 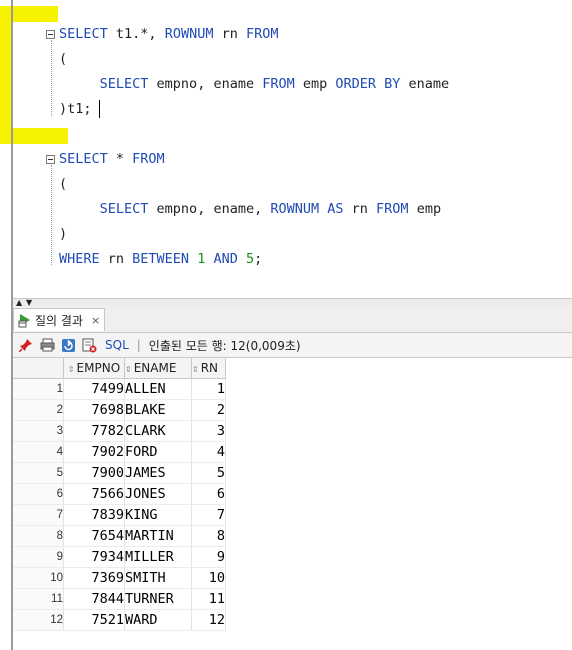 I want to click on cell-rn: 11, so click(x=208, y=599).